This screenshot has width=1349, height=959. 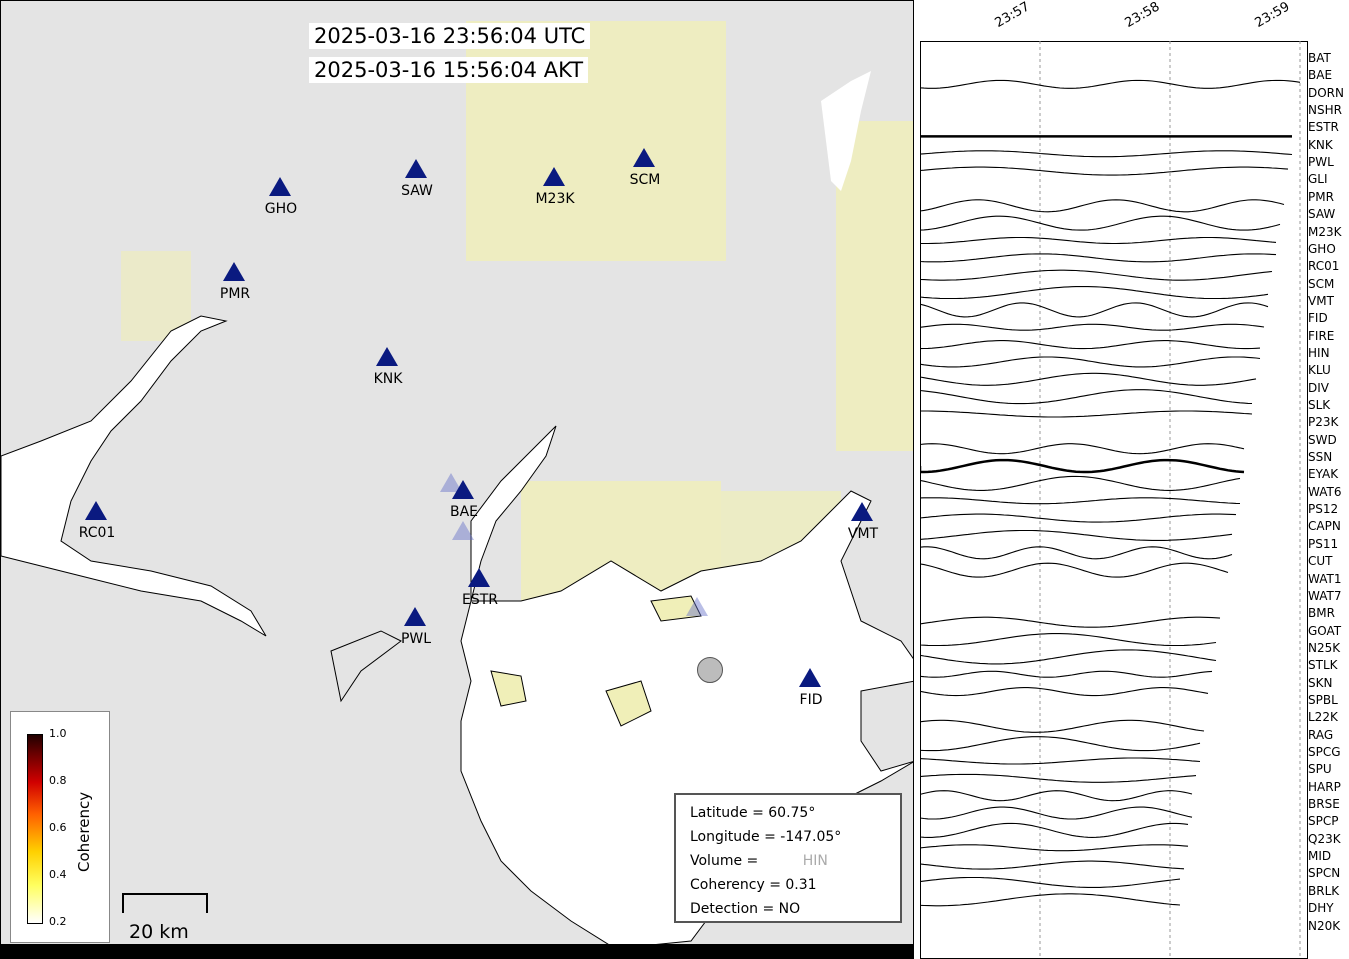 I want to click on station-trace-label: PS11, so click(x=1323, y=543).